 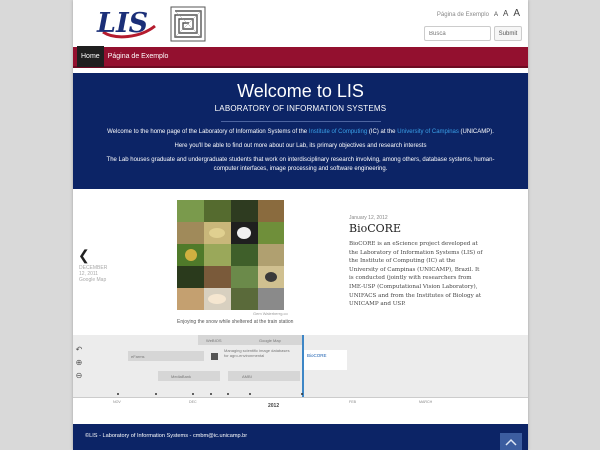 I want to click on month-tick: FEB, so click(x=352, y=402).